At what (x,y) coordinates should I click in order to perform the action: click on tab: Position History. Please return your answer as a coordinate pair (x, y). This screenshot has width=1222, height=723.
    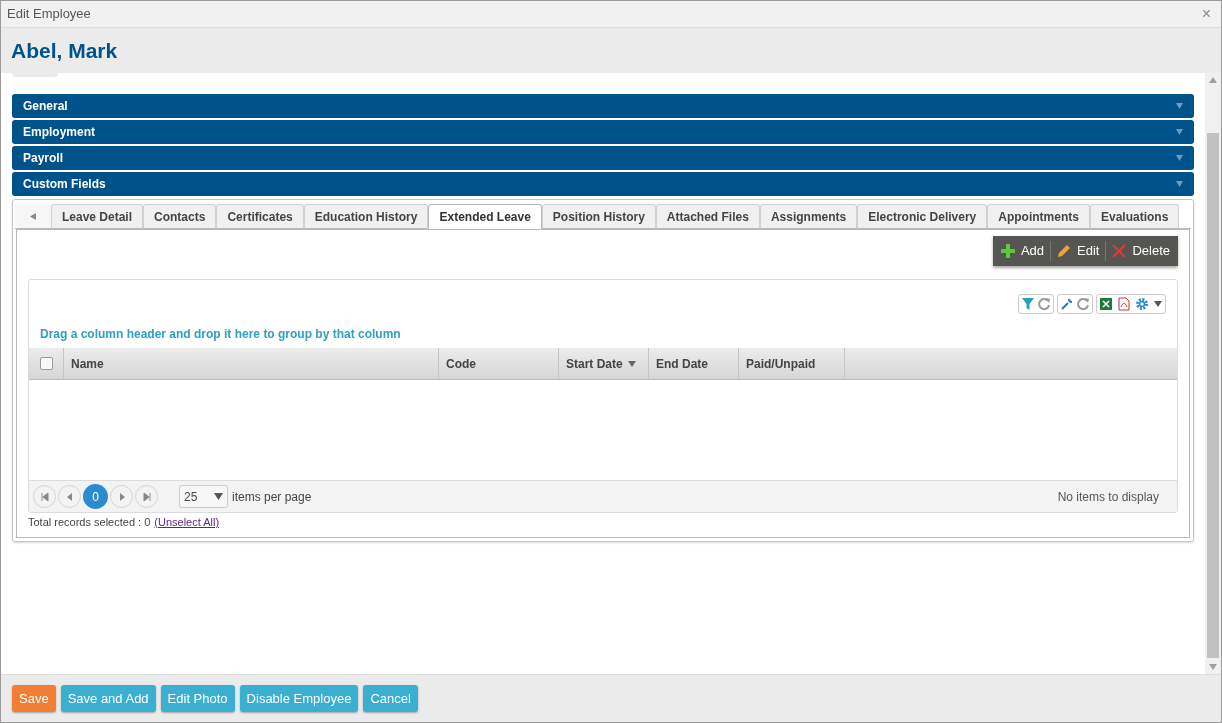
    Looking at the image, I should click on (598, 216).